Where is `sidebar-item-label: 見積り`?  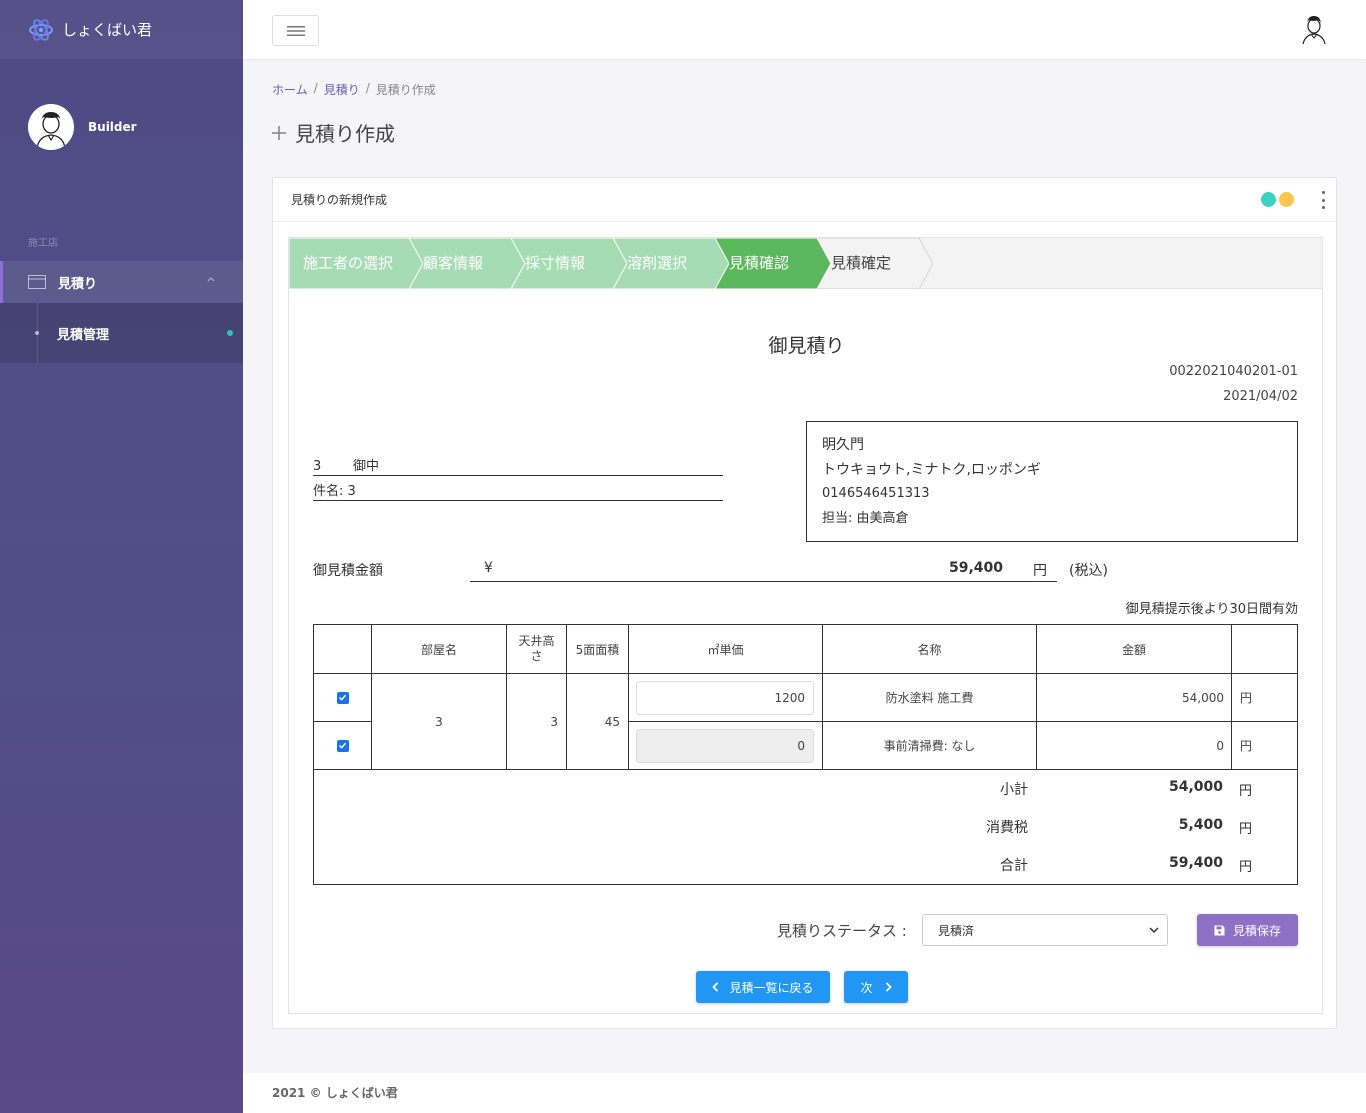
sidebar-item-label: 見積り is located at coordinates (78, 284).